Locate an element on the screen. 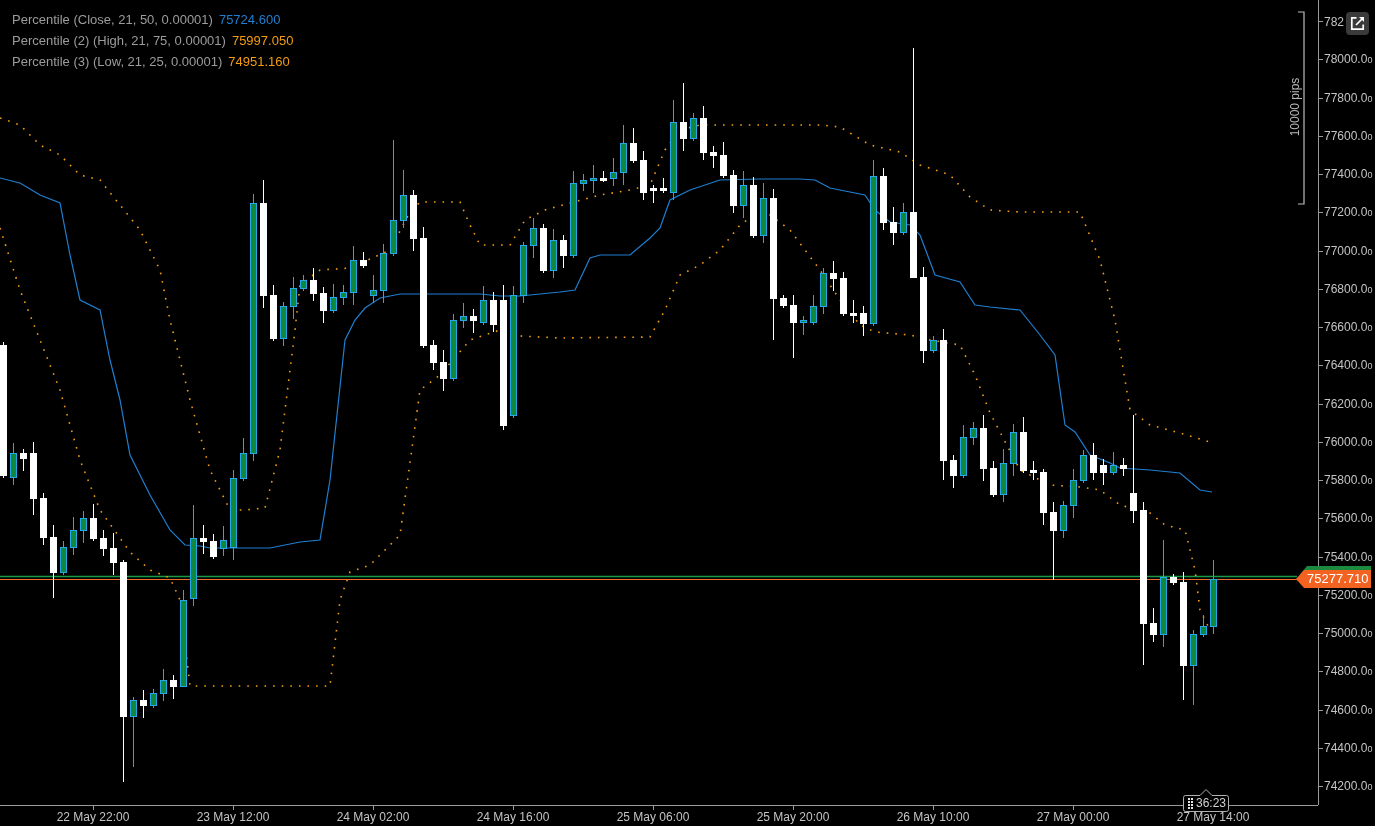  popout-button is located at coordinates (1357, 23).